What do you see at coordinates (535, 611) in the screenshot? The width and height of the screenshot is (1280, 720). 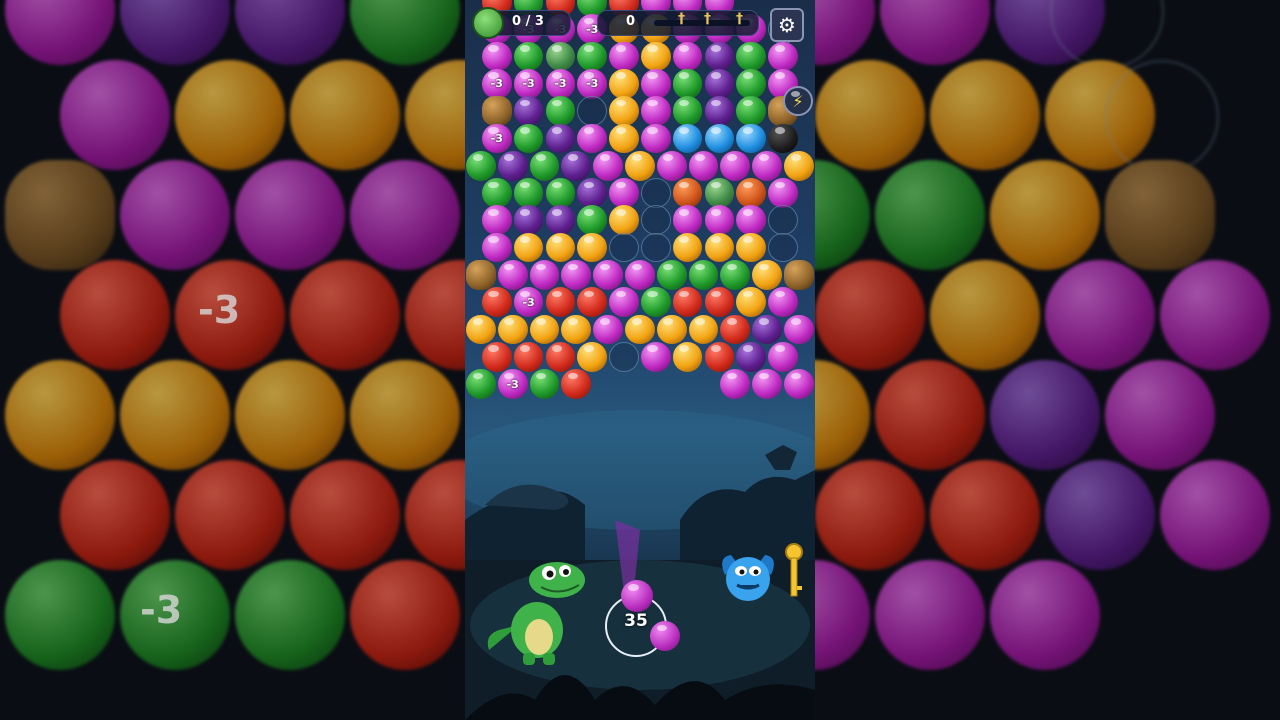 I see `green-dinosaur-icon` at bounding box center [535, 611].